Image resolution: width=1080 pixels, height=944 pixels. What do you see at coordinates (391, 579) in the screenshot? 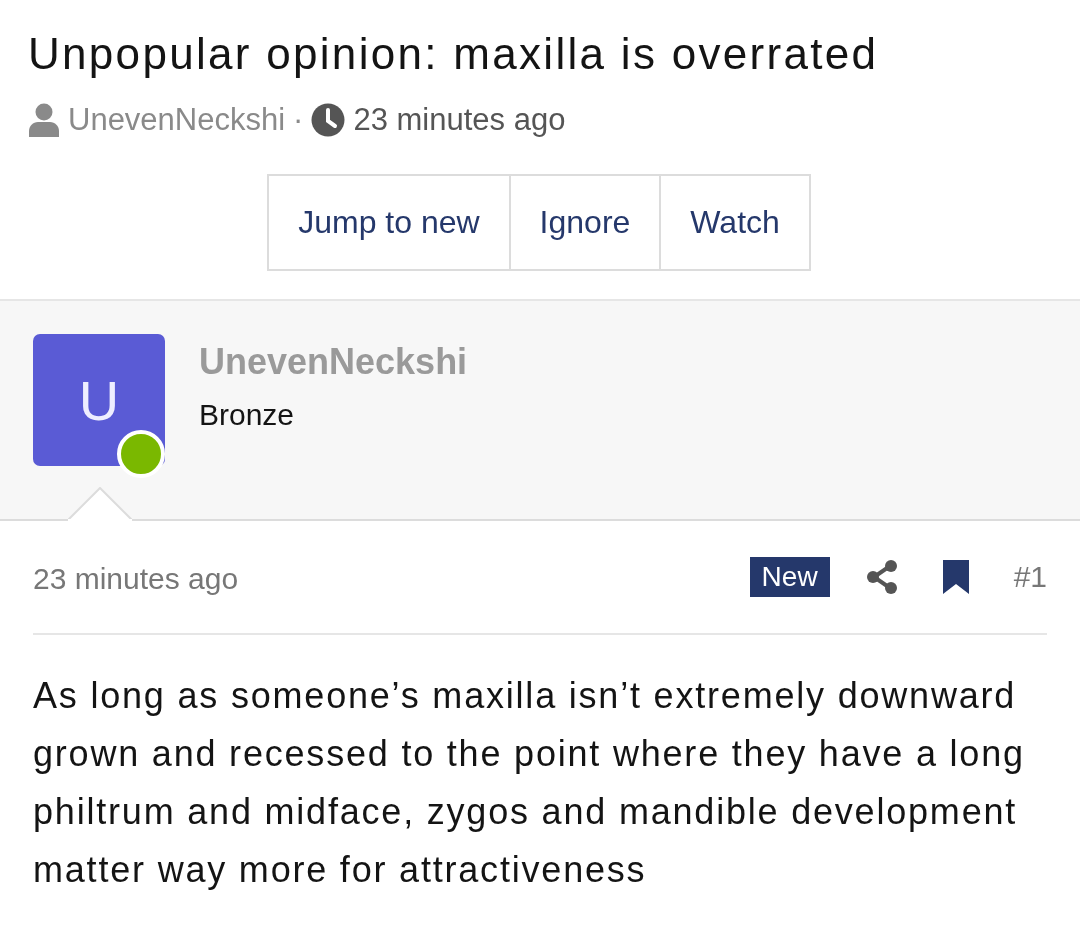
I see `post-time: 23 minutes ago` at bounding box center [391, 579].